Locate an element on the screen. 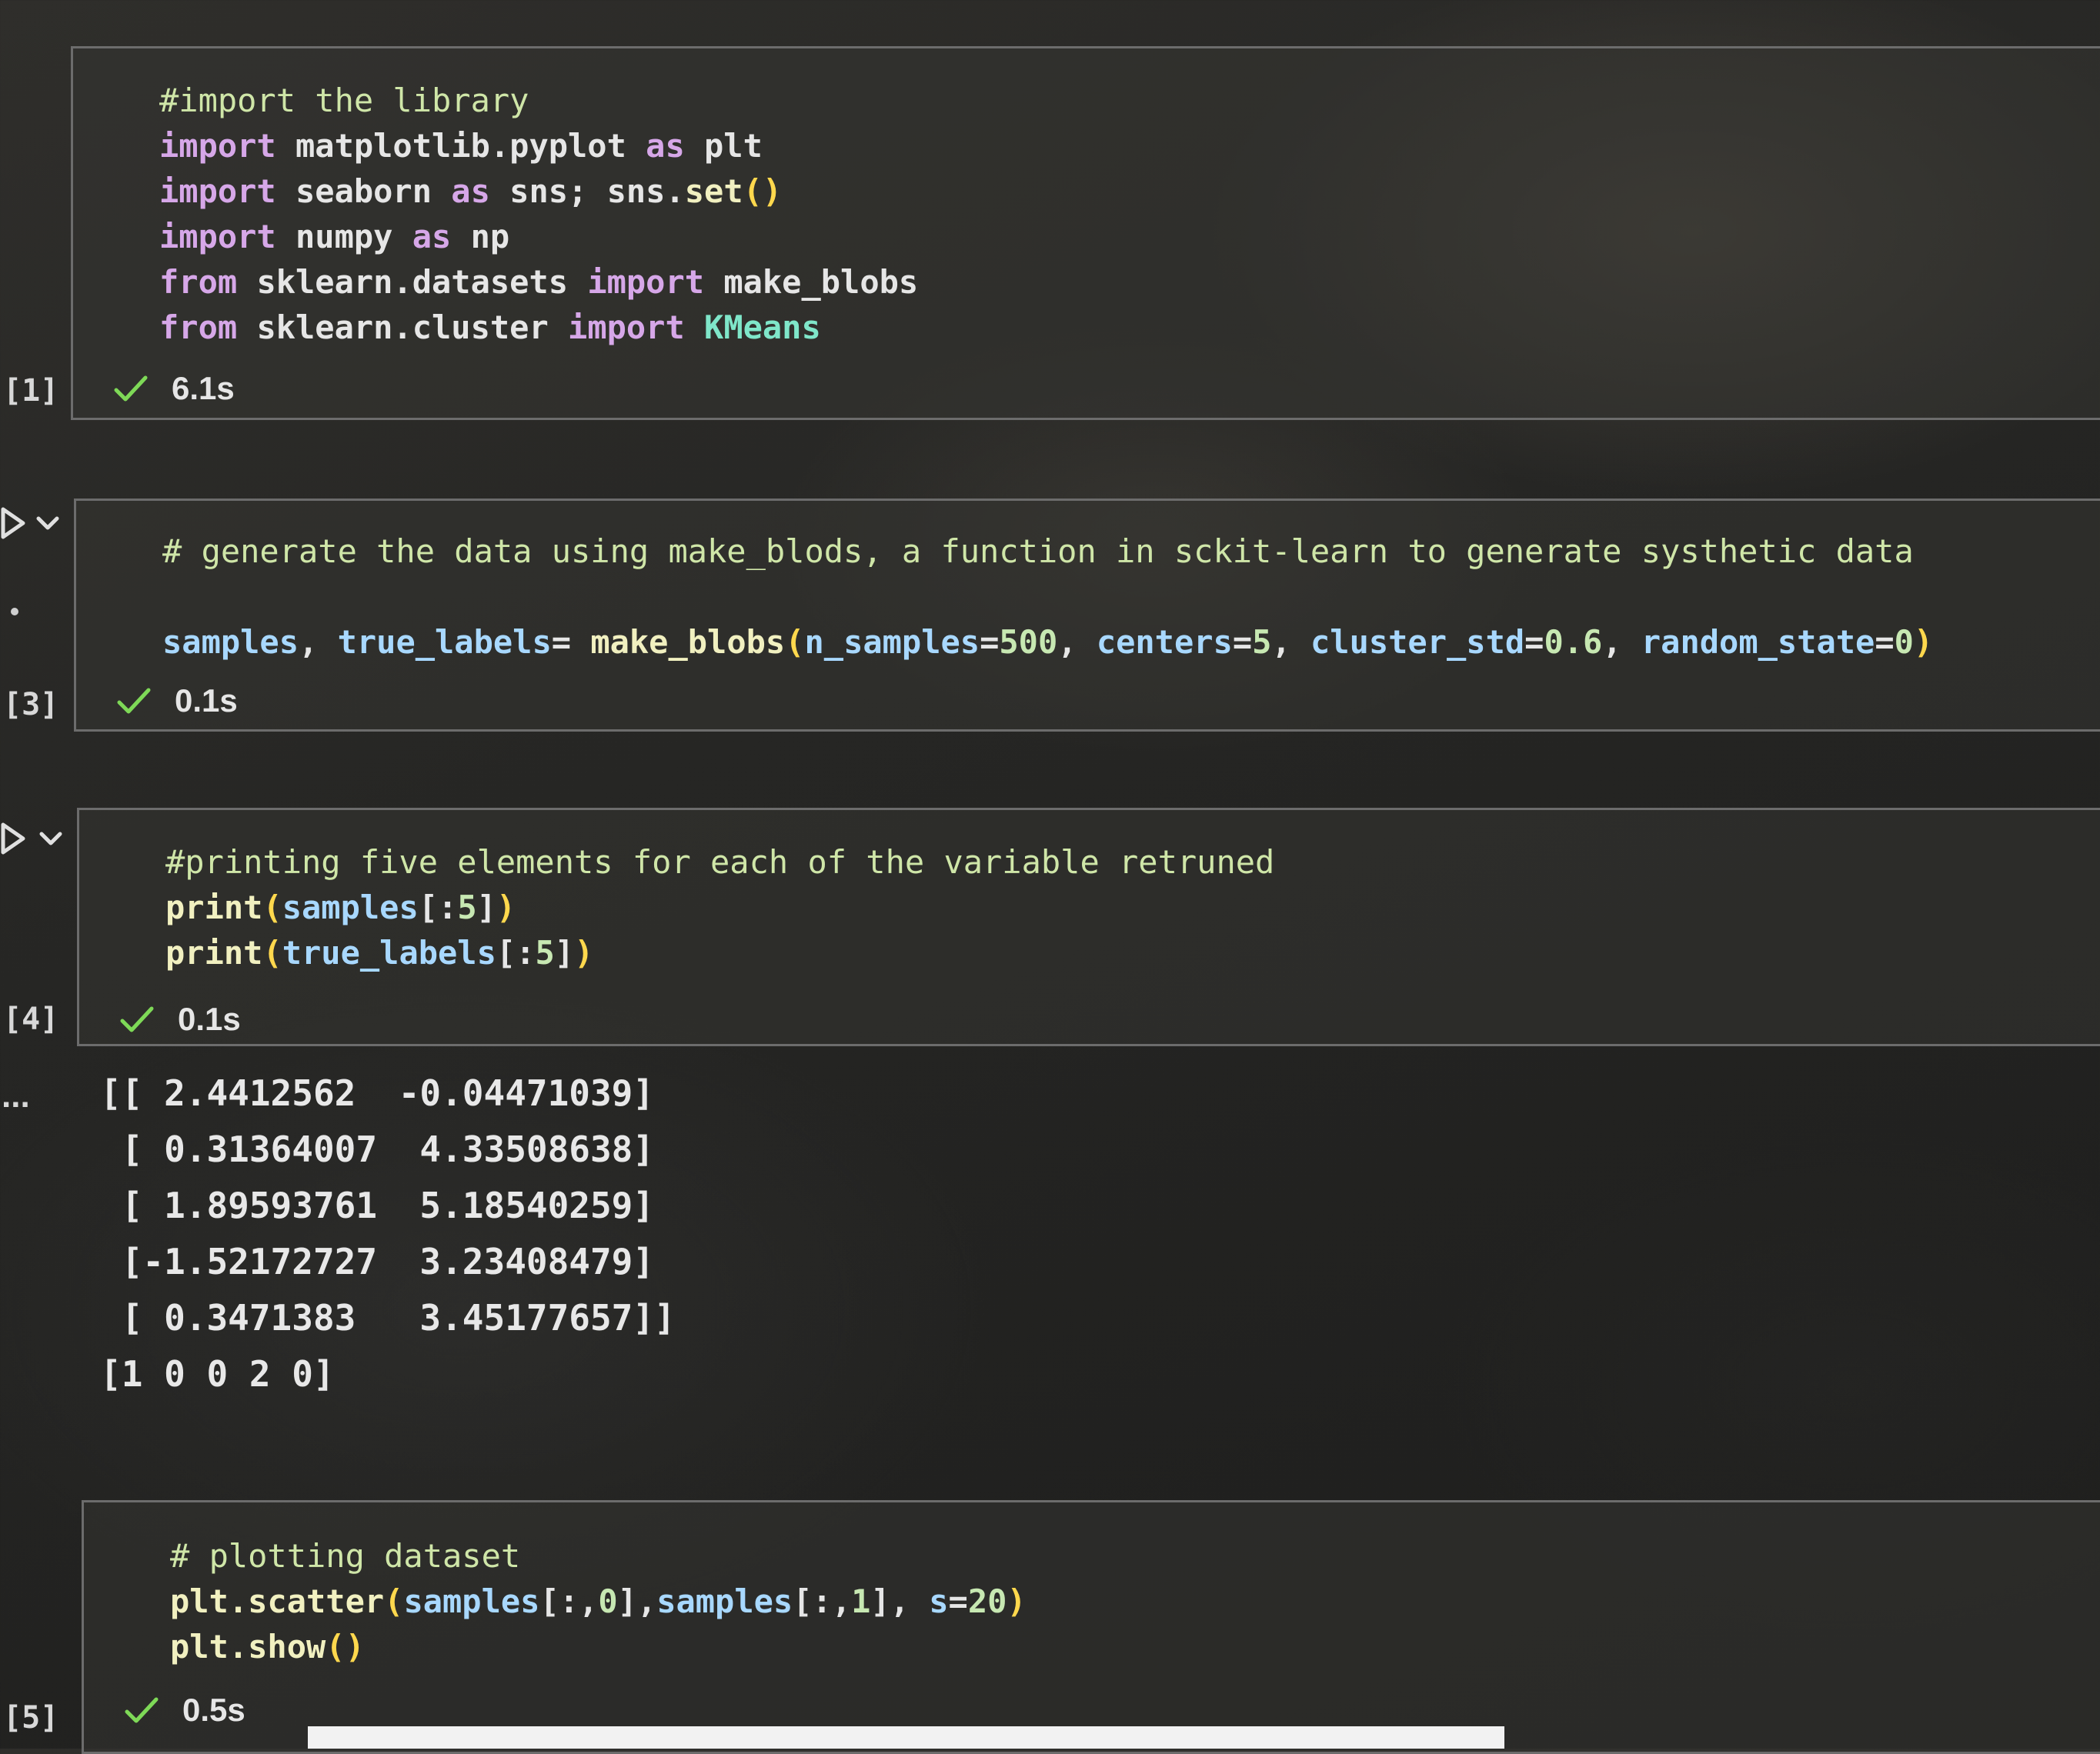 The image size is (2100, 1754). code-token-comment: #import the library is located at coordinates (344, 100).